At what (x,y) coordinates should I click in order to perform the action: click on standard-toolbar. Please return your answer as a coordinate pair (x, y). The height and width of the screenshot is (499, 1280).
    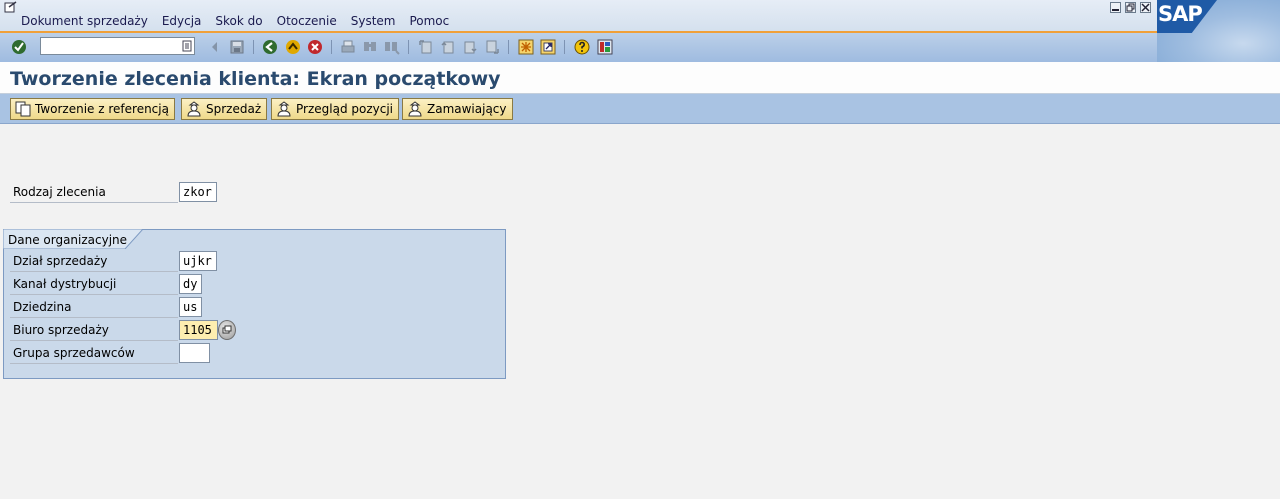
    Looking at the image, I should click on (578, 47).